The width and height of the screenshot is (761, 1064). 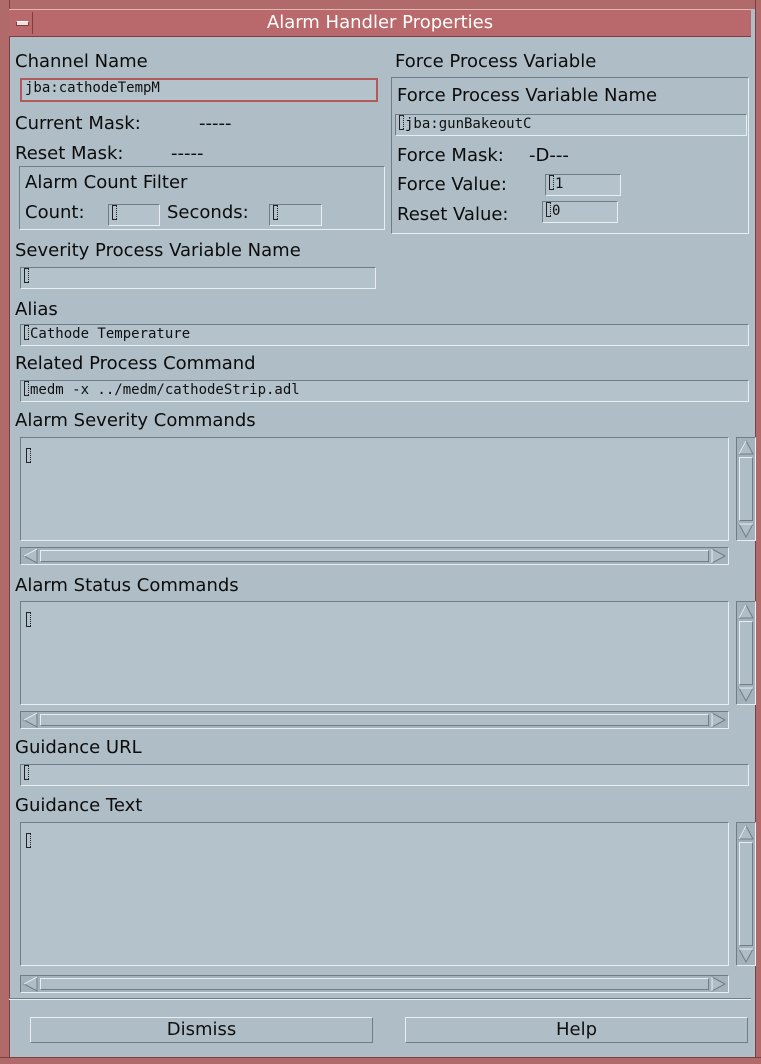 I want to click on help-button: Help, so click(x=576, y=1030).